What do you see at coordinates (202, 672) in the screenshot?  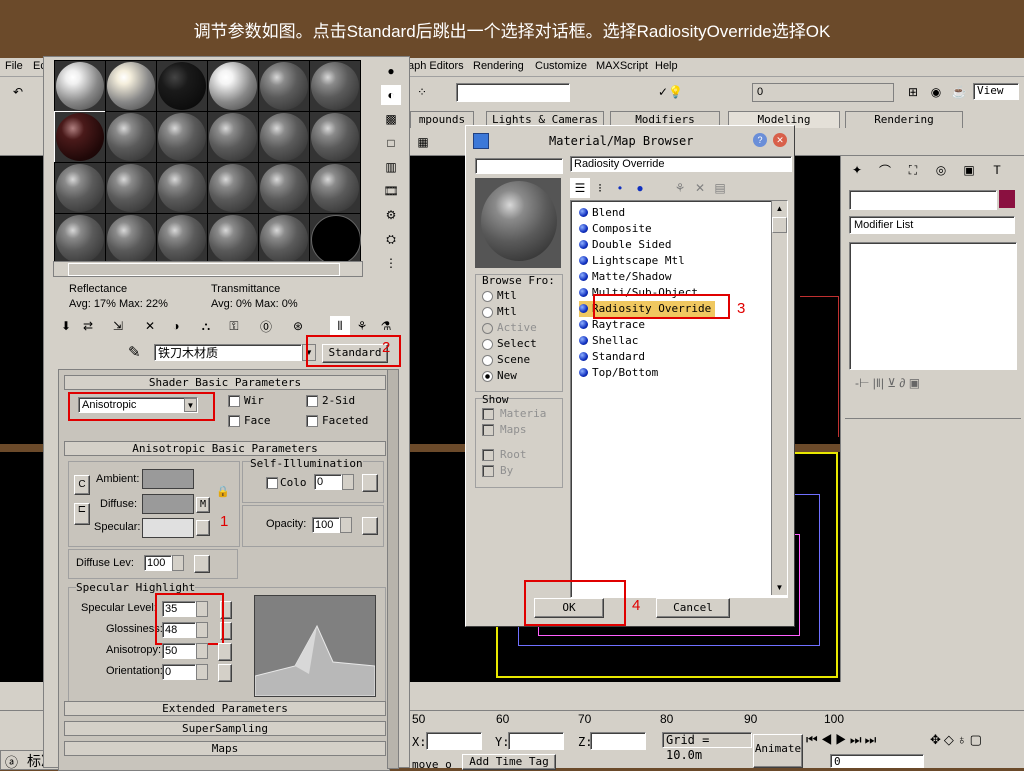 I see `orientation-spinner` at bounding box center [202, 672].